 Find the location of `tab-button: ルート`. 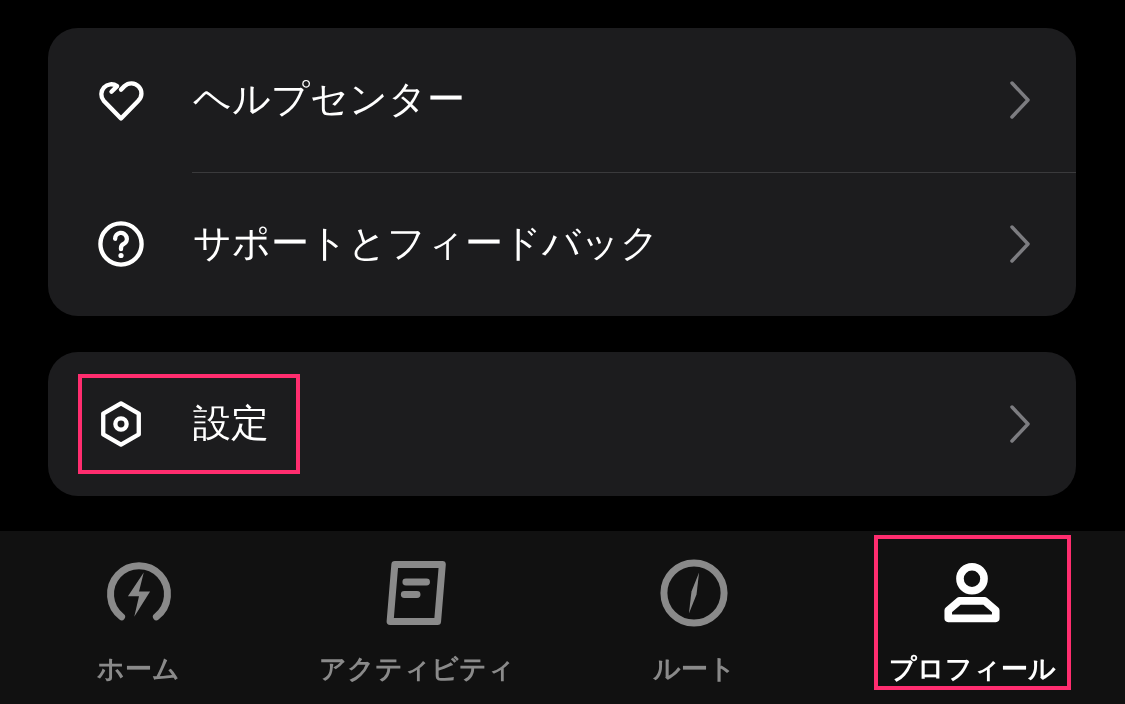

tab-button: ルート is located at coordinates (694, 612).